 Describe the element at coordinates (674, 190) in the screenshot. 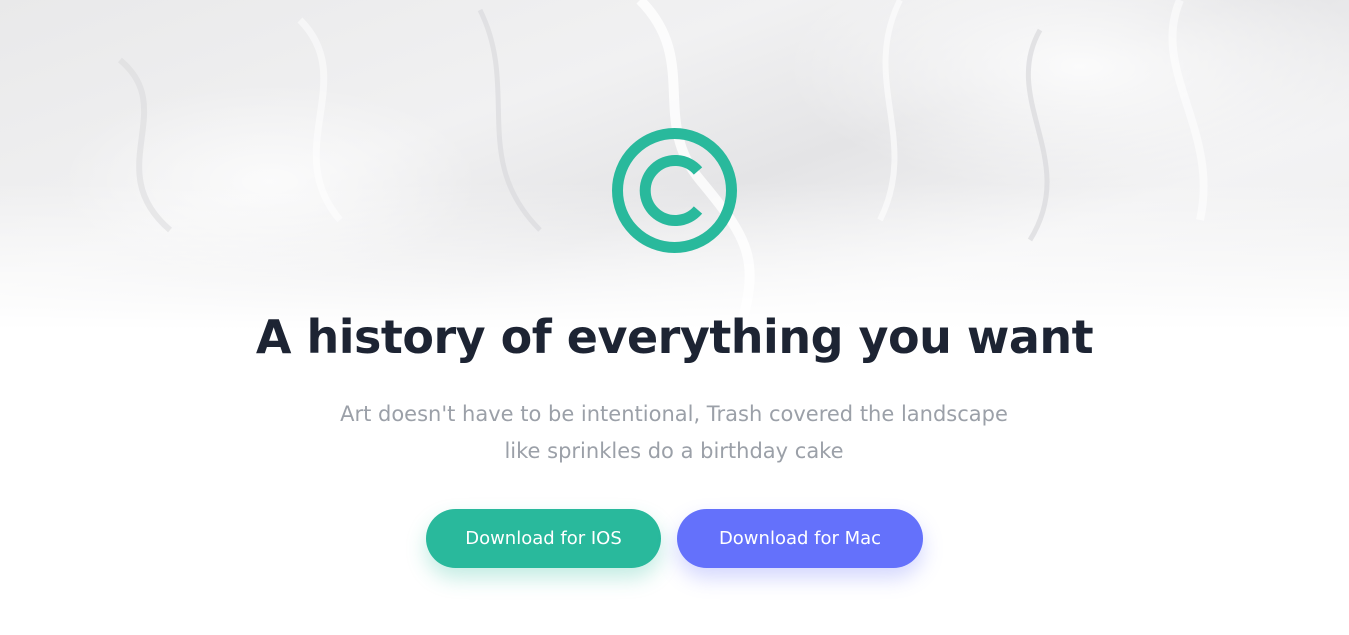

I see `copyright-icon` at that location.